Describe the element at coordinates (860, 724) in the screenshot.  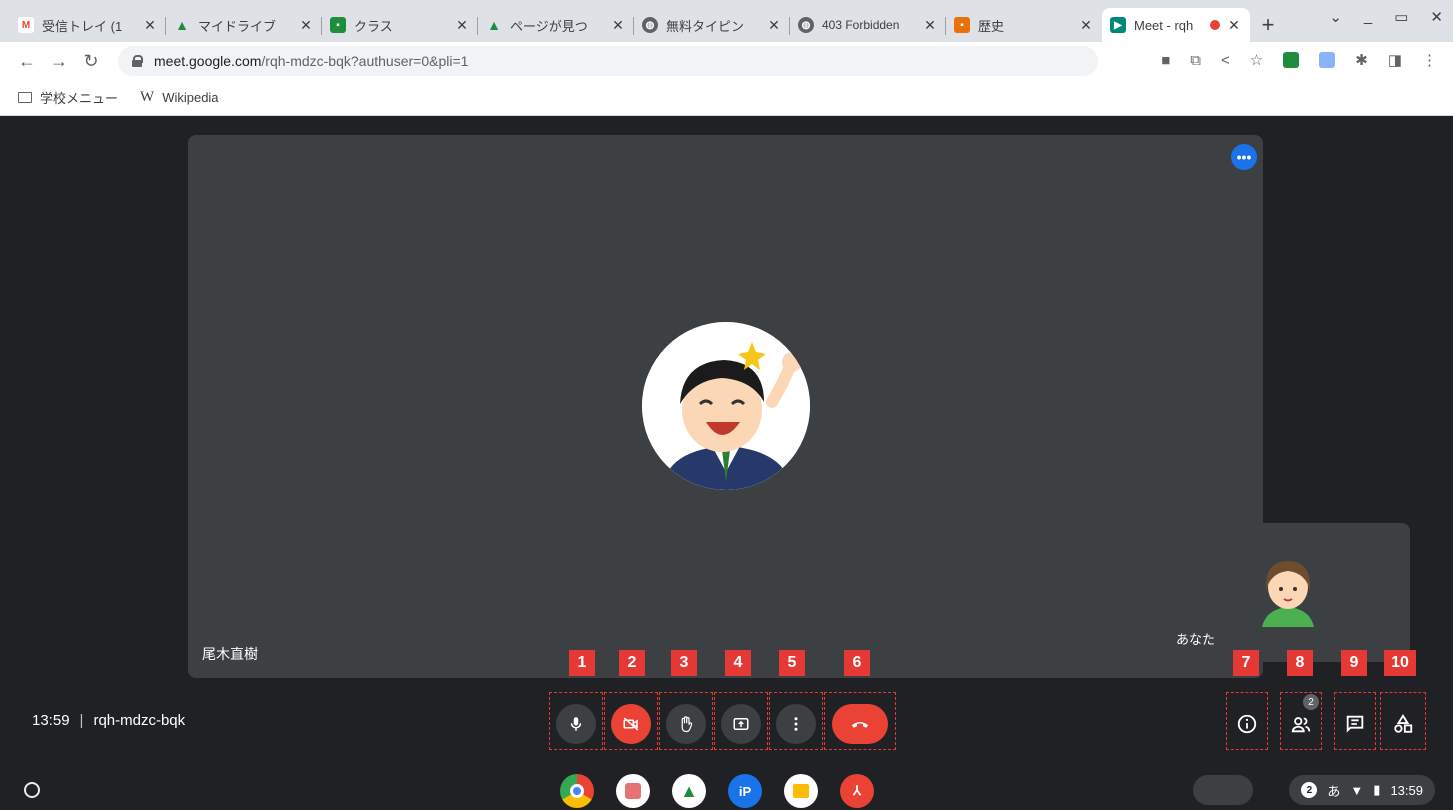
I see `leave-call-button` at that location.